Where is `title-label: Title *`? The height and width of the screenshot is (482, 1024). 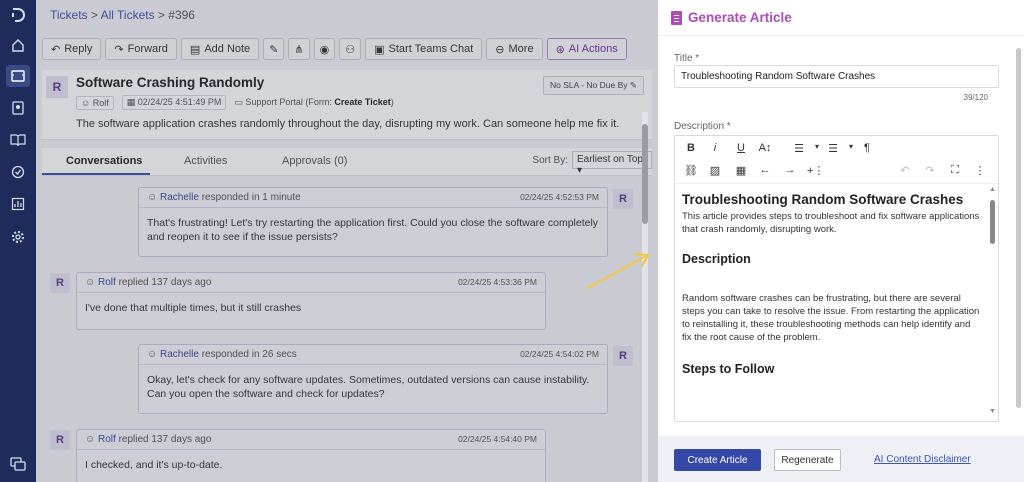 title-label: Title * is located at coordinates (687, 58).